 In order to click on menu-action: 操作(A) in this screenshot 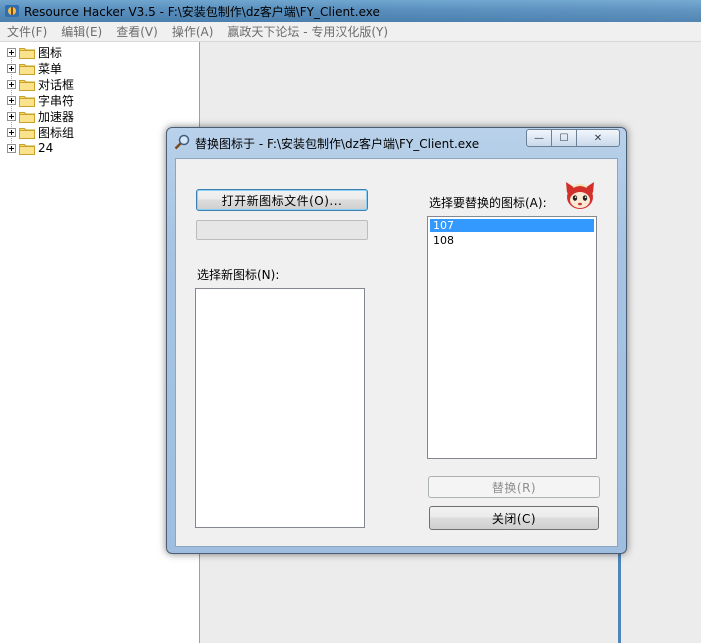, I will do `click(193, 31)`.